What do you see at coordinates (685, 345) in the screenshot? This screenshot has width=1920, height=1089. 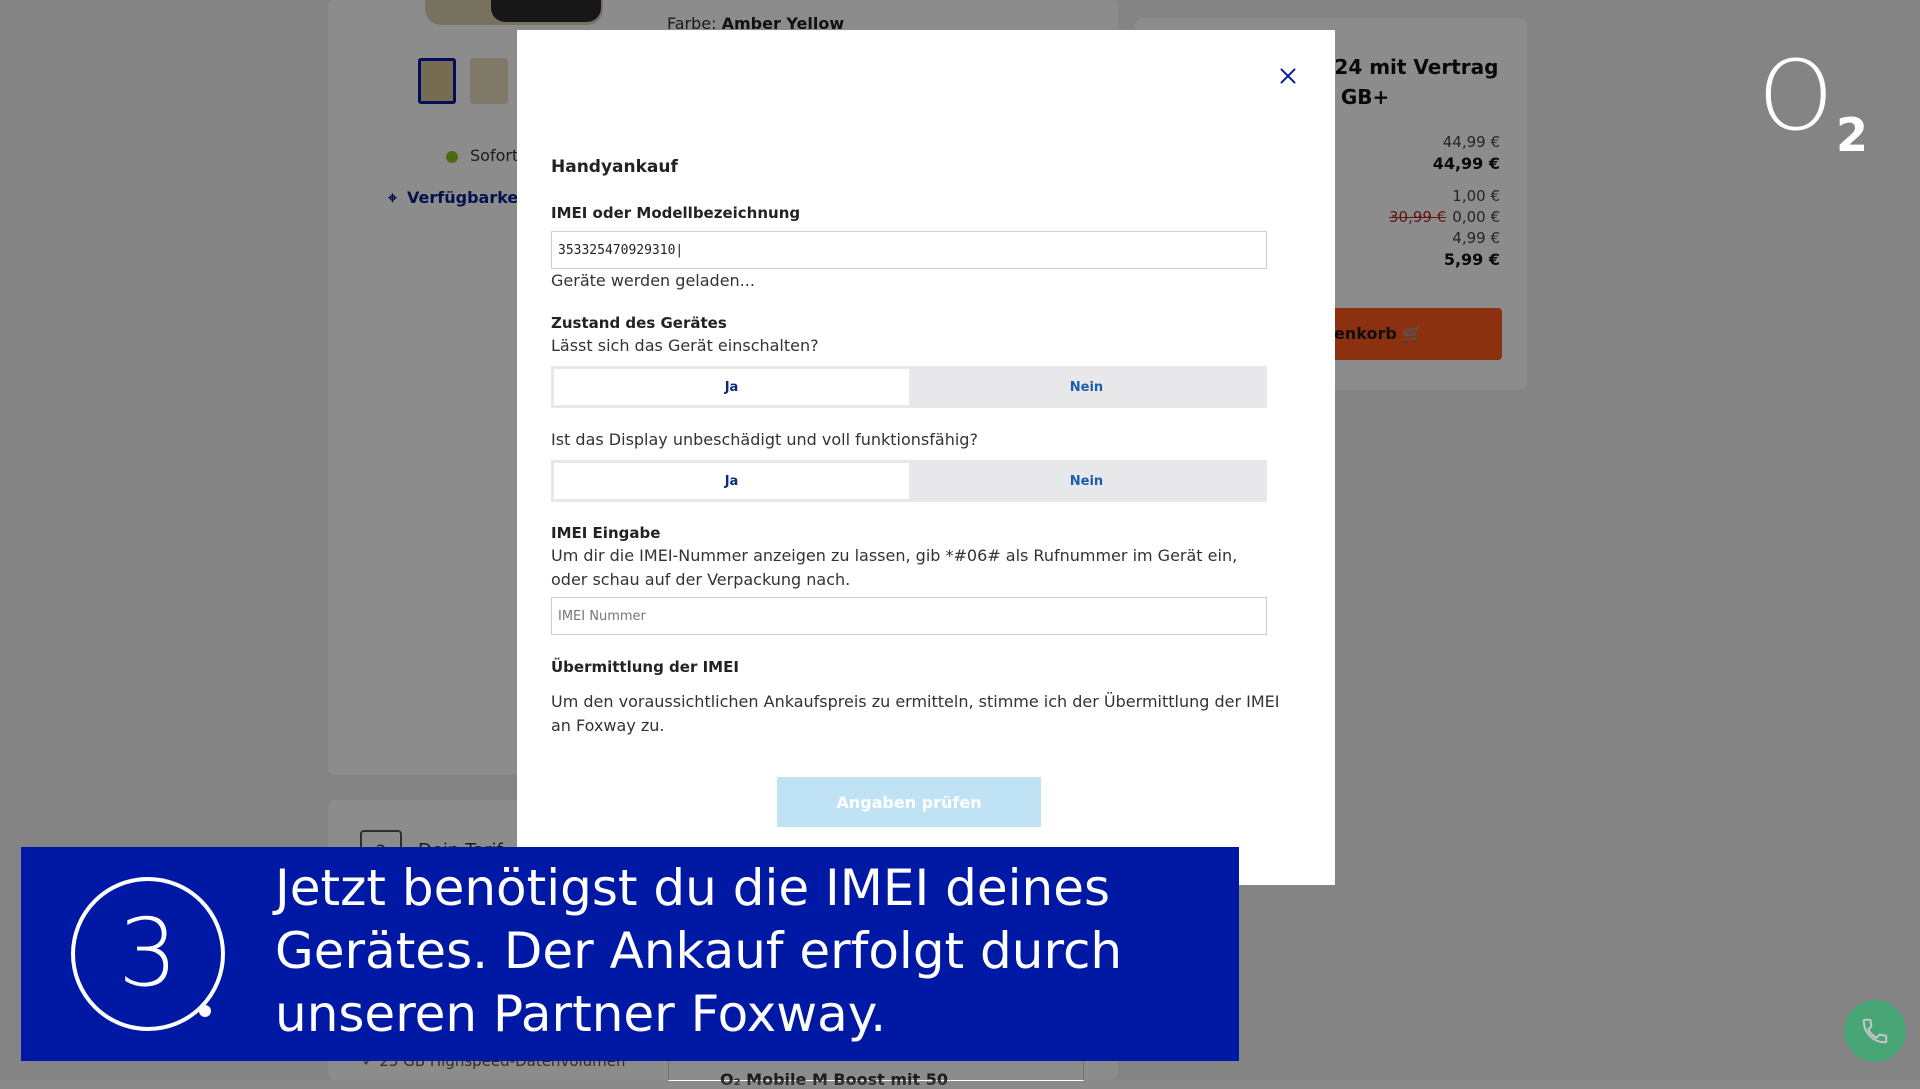 I see `question-power: Lässt sich das Gerät einschalten?` at bounding box center [685, 345].